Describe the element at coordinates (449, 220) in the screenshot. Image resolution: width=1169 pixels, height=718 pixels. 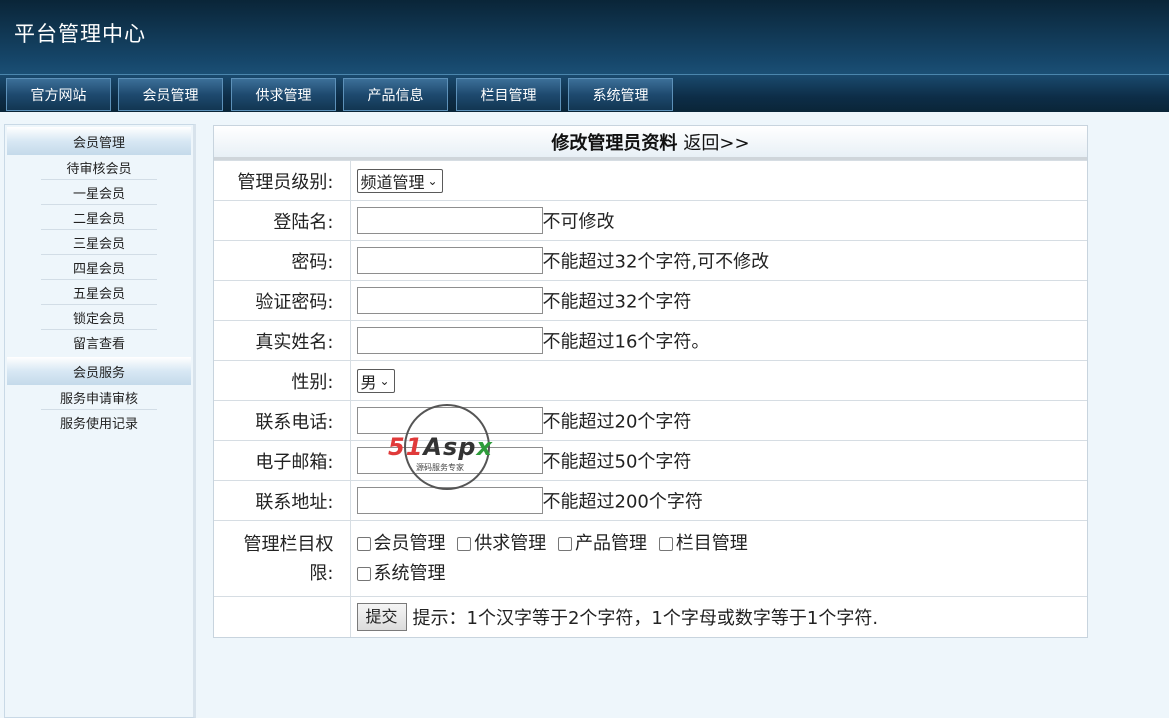
I see `login-input` at that location.